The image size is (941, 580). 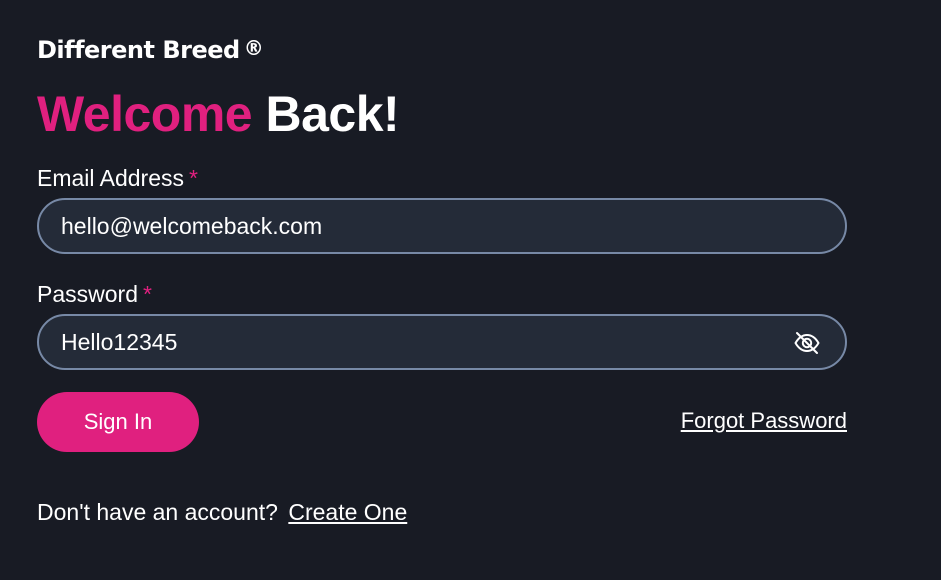 What do you see at coordinates (87, 294) in the screenshot?
I see `password-label-text: Password` at bounding box center [87, 294].